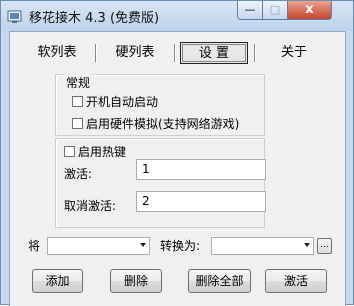  What do you see at coordinates (201, 201) in the screenshot?
I see `deactivate-hotkey-field: 2` at bounding box center [201, 201].